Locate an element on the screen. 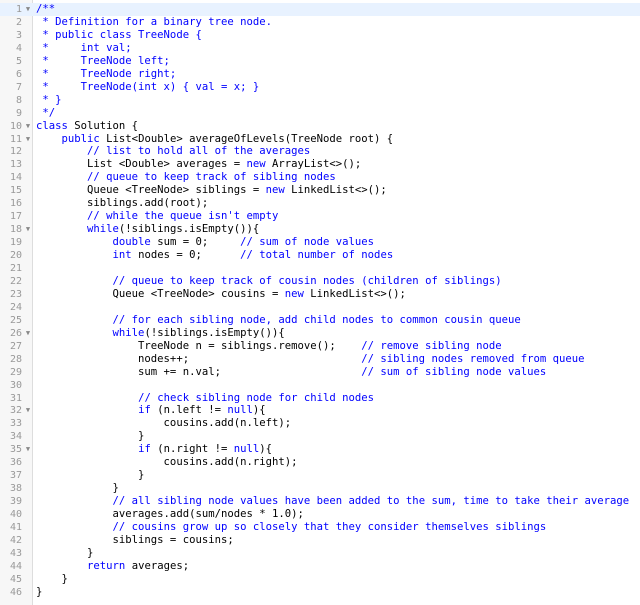 The width and height of the screenshot is (640, 605). line-number: 22 is located at coordinates (15, 281).